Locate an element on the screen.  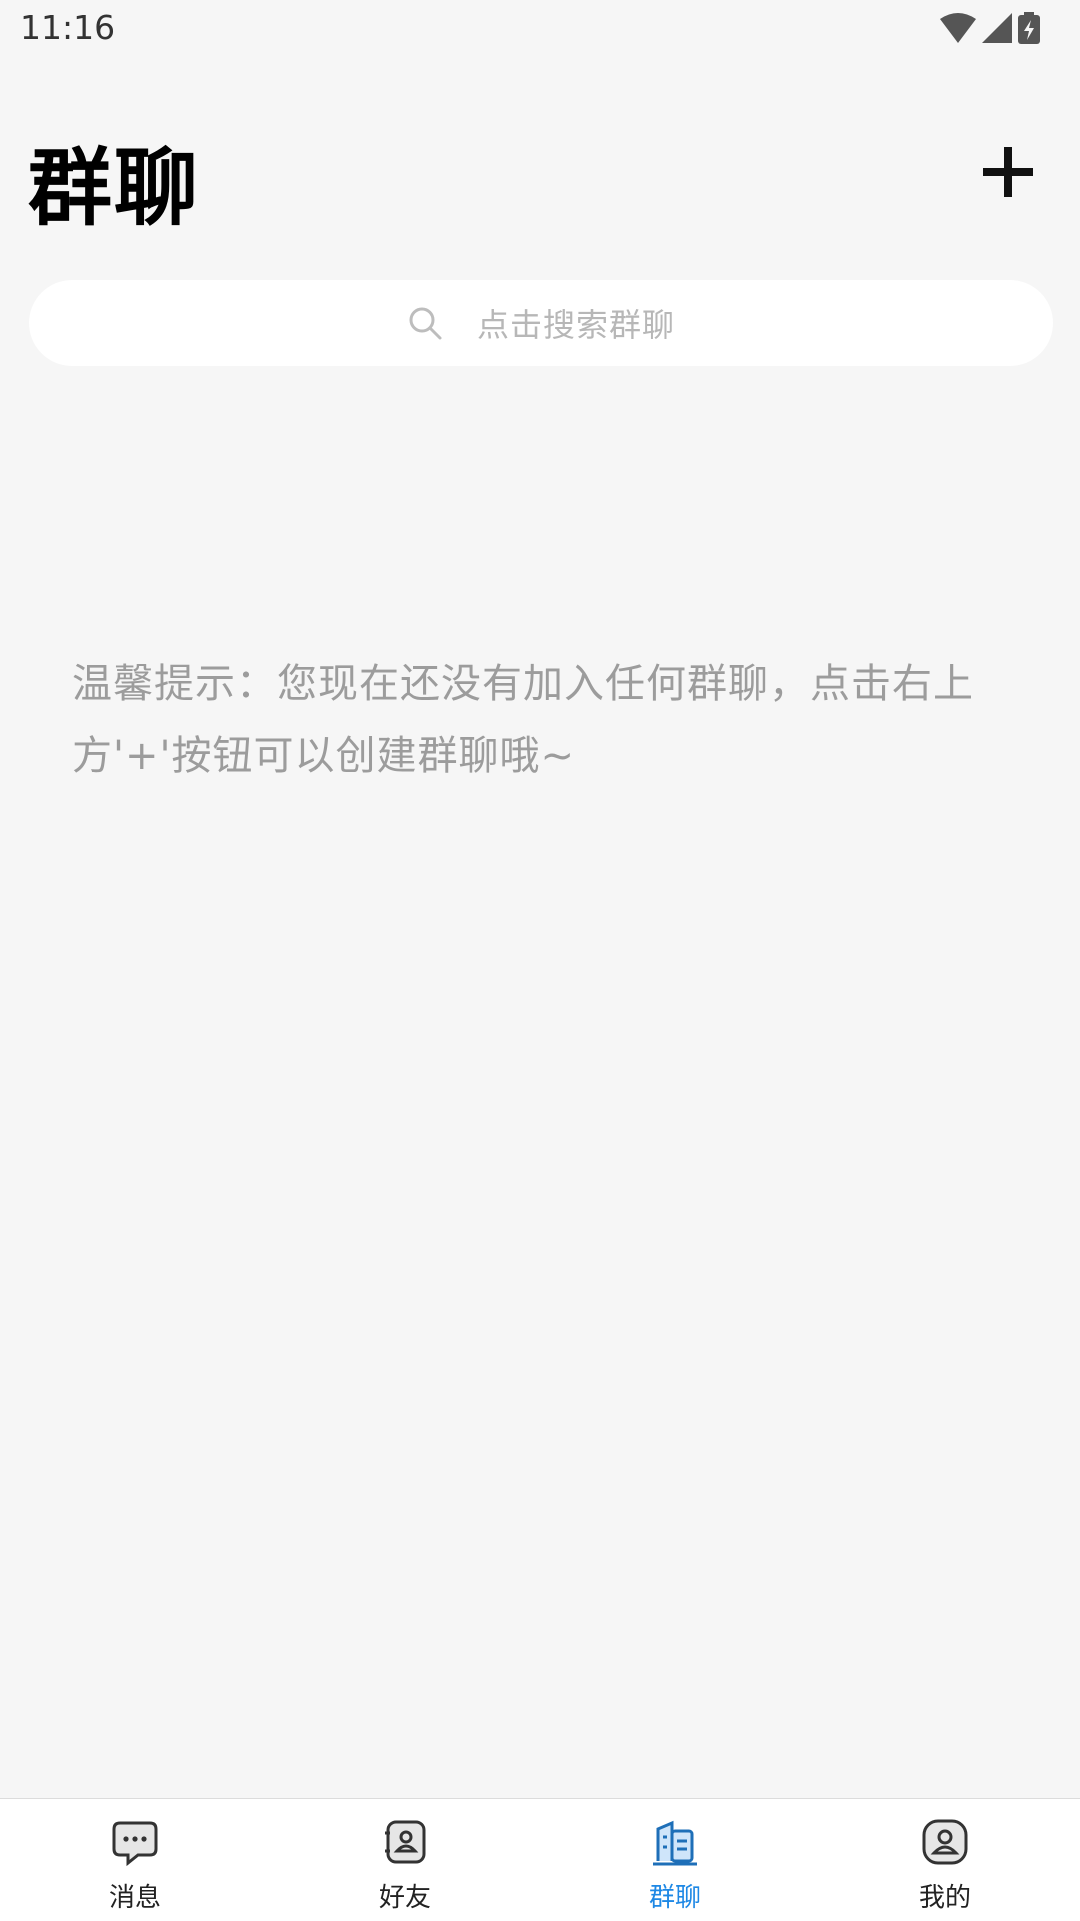
battery-charging-icon is located at coordinates (1029, 28).